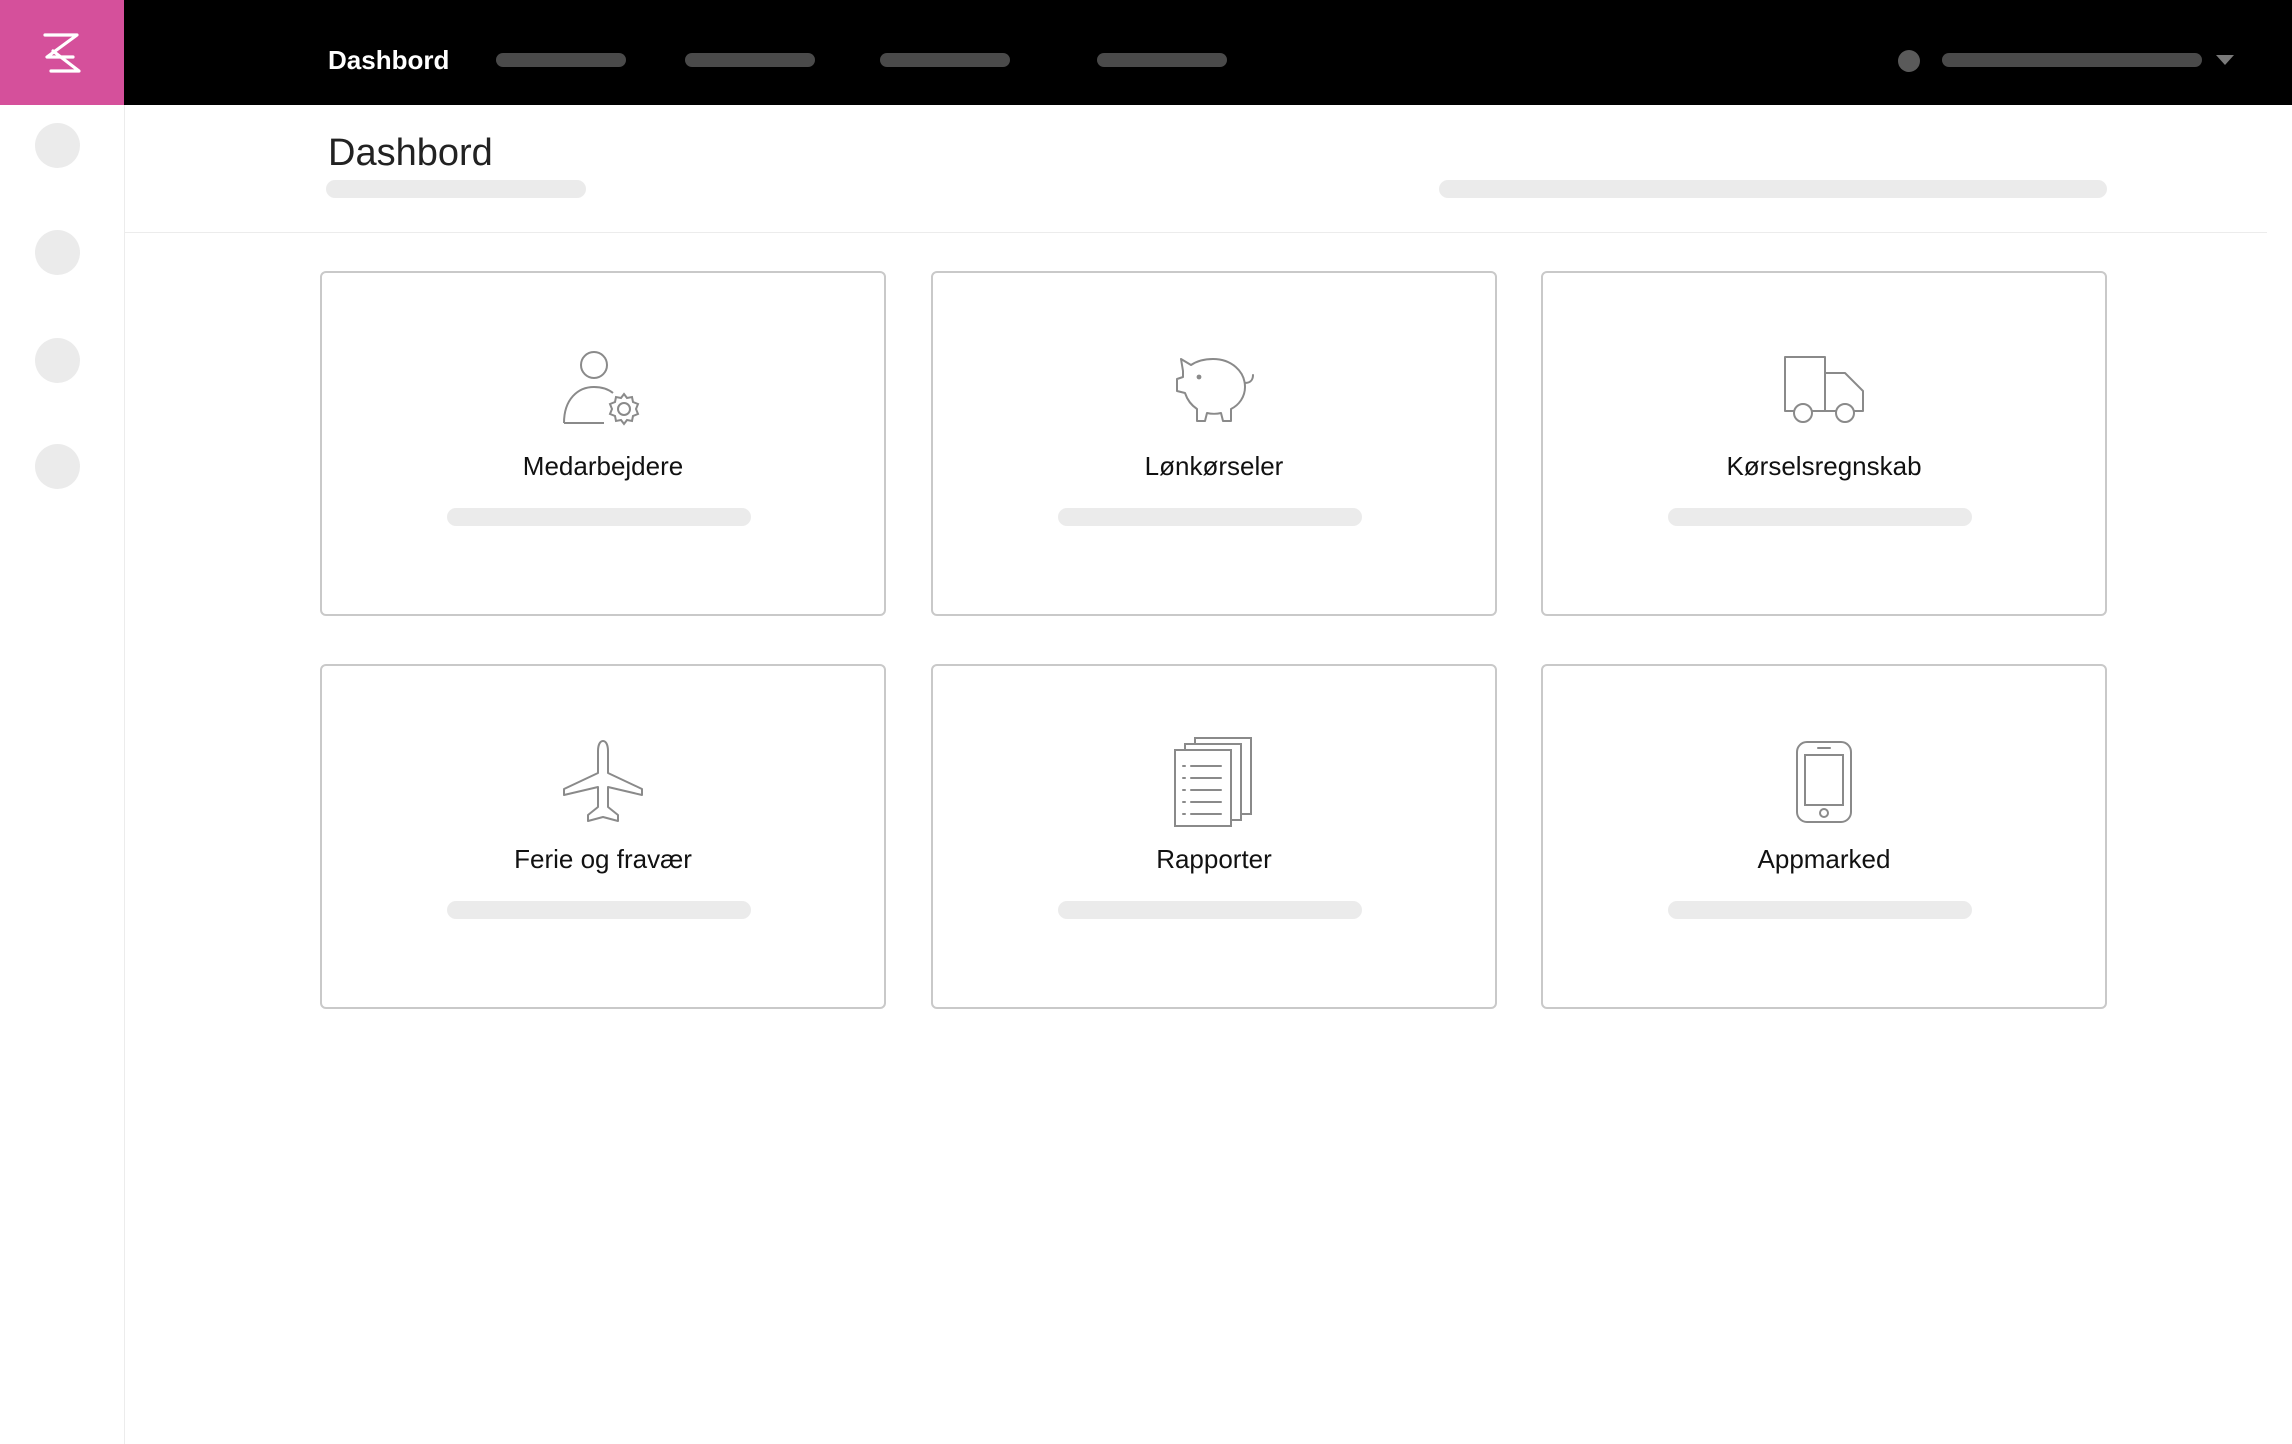 This screenshot has height=1444, width=2292. Describe the element at coordinates (1213, 782) in the screenshot. I see `reports-icon` at that location.